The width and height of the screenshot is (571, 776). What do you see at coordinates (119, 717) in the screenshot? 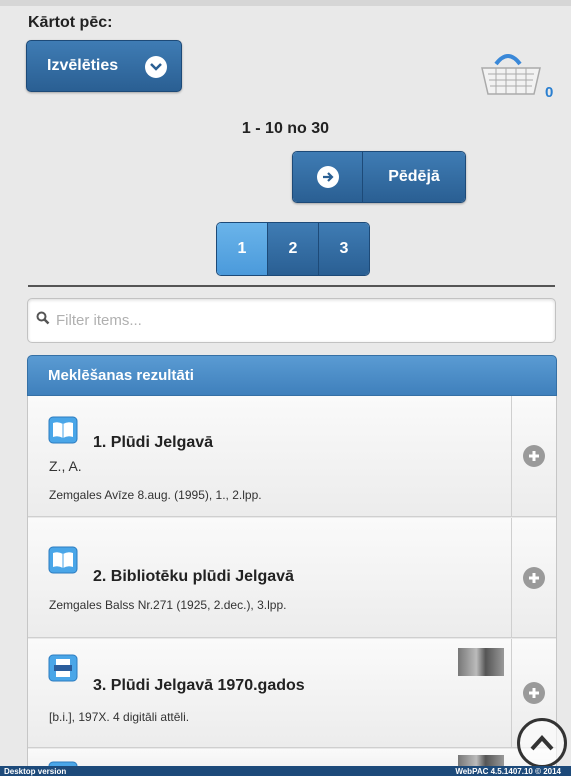
I see `item-publication: [b.i.], 197X. 4 digitāli attēli.` at bounding box center [119, 717].